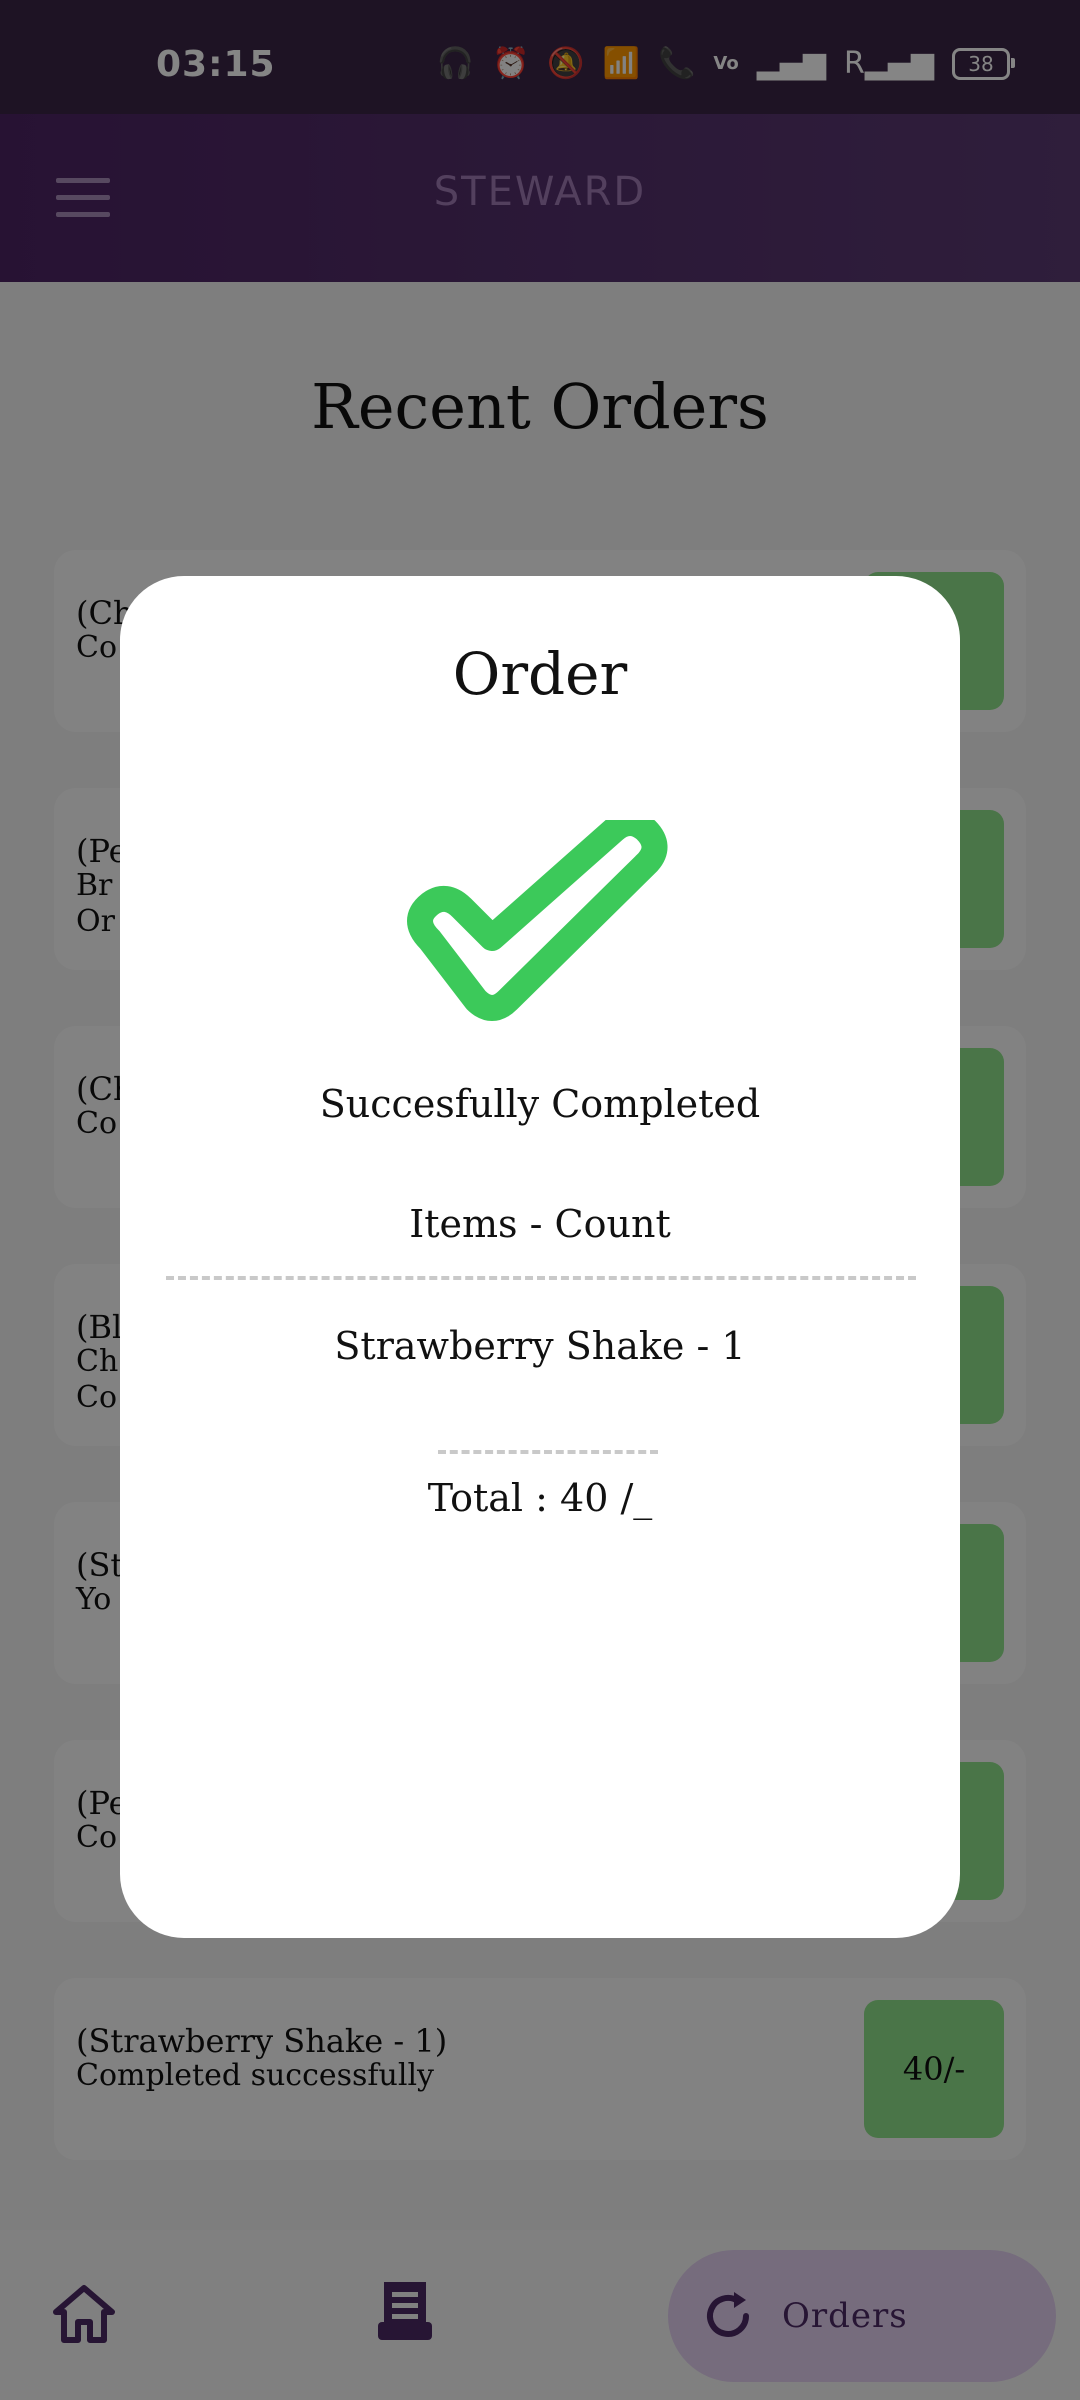 This screenshot has height=2400, width=1080. I want to click on items-header: Items - Count, so click(540, 1224).